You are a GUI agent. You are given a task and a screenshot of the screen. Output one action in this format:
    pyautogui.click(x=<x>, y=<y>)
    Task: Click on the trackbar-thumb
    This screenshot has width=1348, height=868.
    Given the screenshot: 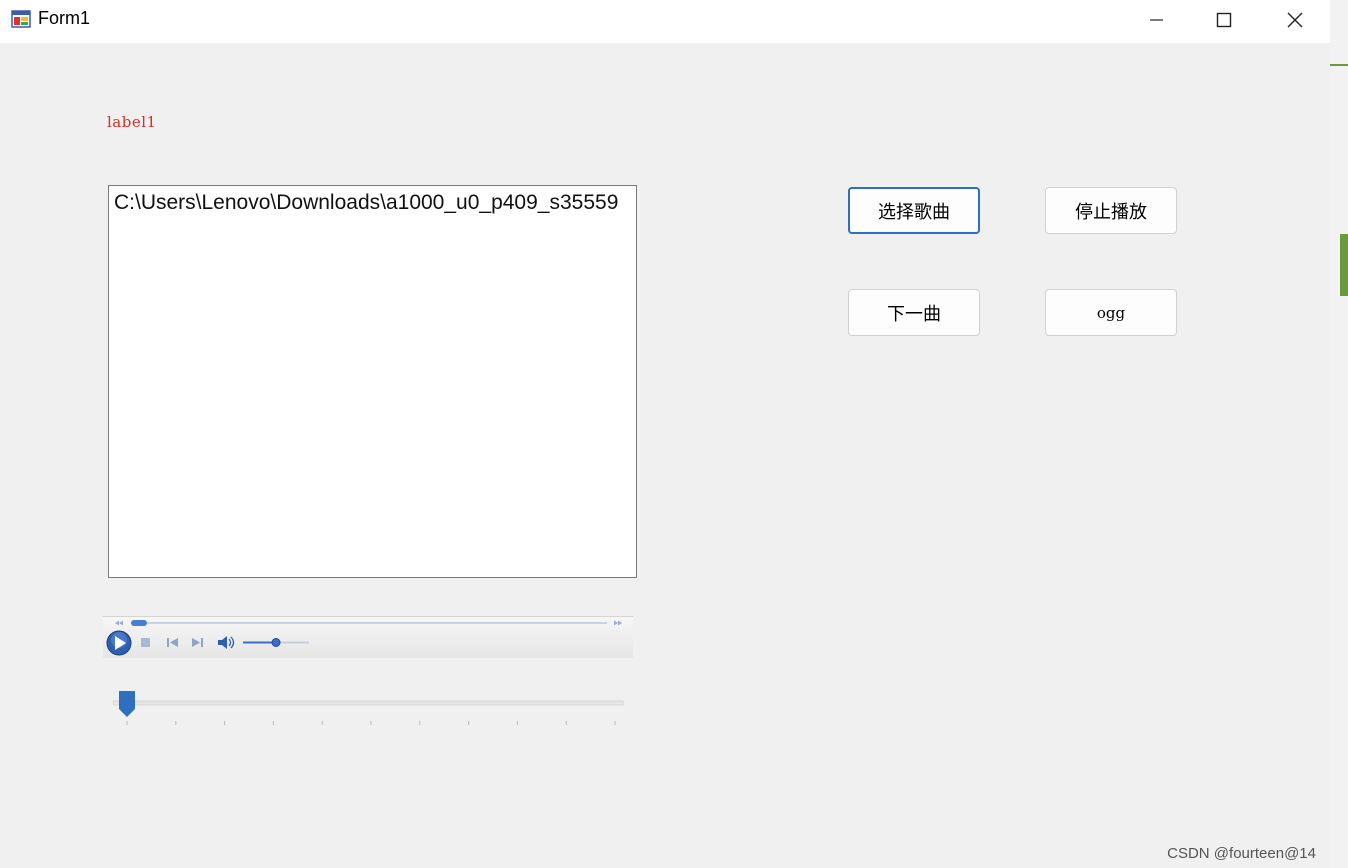 What is the action you would take?
    pyautogui.click(x=127, y=704)
    